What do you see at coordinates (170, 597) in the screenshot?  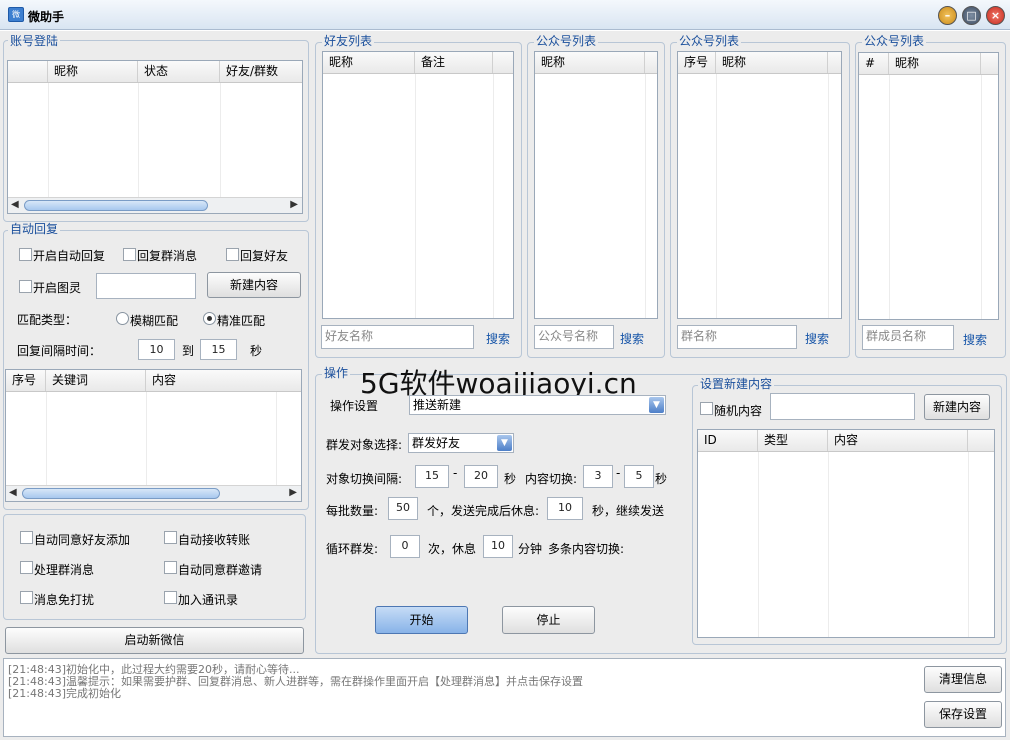 I see `add-contacts-checkbox` at bounding box center [170, 597].